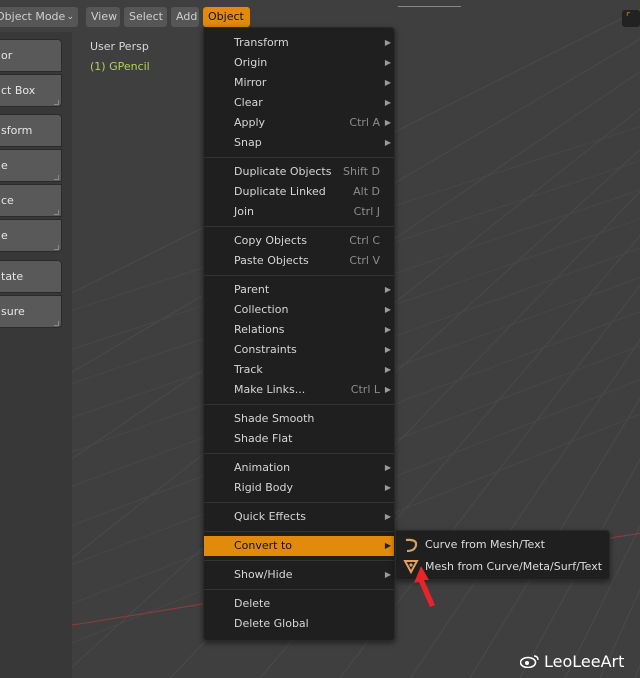 The width and height of the screenshot is (640, 678). Describe the element at coordinates (631, 18) in the screenshot. I see `gizmo-toggle-button: ⌜` at that location.